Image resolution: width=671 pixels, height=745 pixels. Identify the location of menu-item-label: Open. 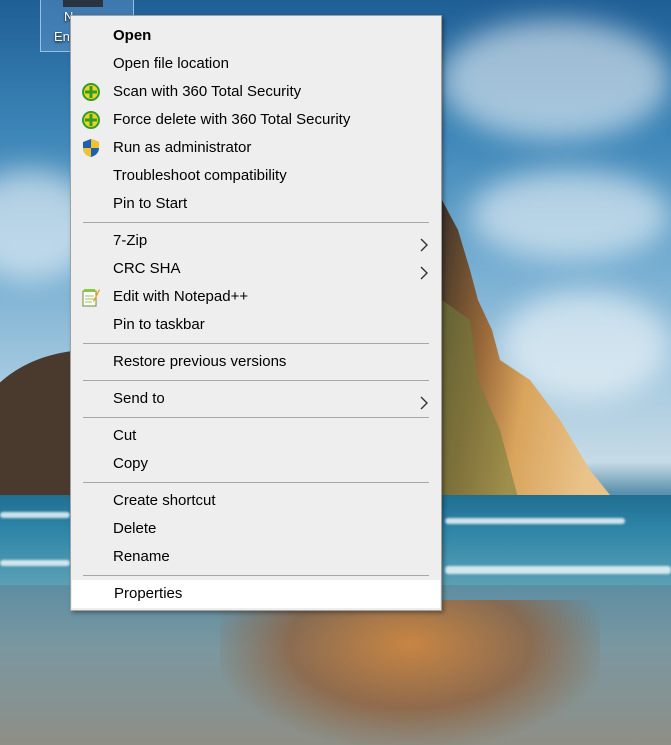
(132, 35).